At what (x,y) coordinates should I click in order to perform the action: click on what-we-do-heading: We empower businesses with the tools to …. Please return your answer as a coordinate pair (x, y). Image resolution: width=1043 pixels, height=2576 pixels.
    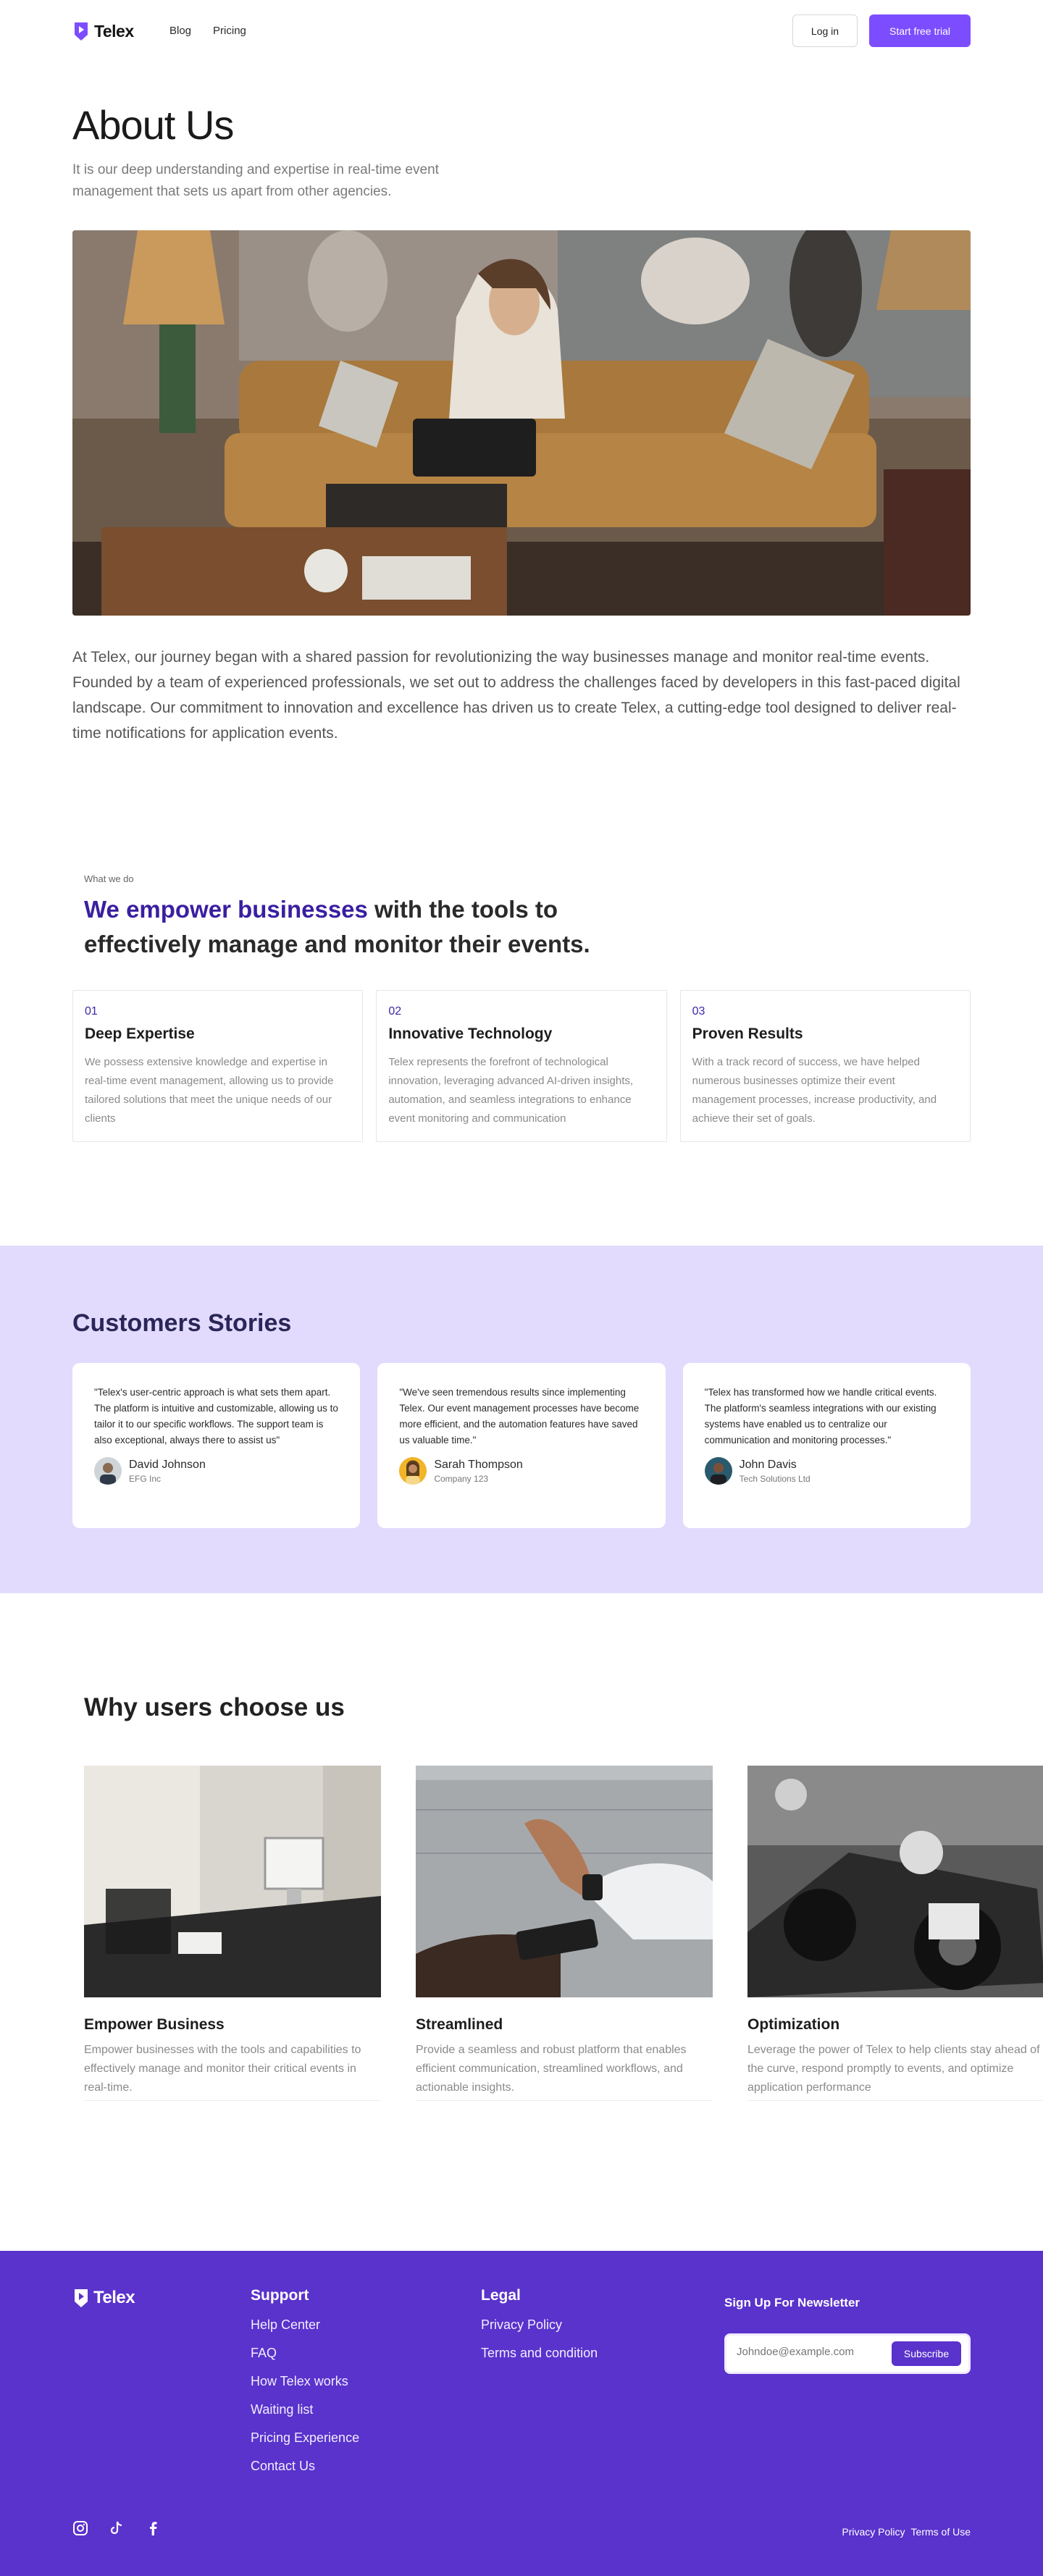
    Looking at the image, I should click on (359, 927).